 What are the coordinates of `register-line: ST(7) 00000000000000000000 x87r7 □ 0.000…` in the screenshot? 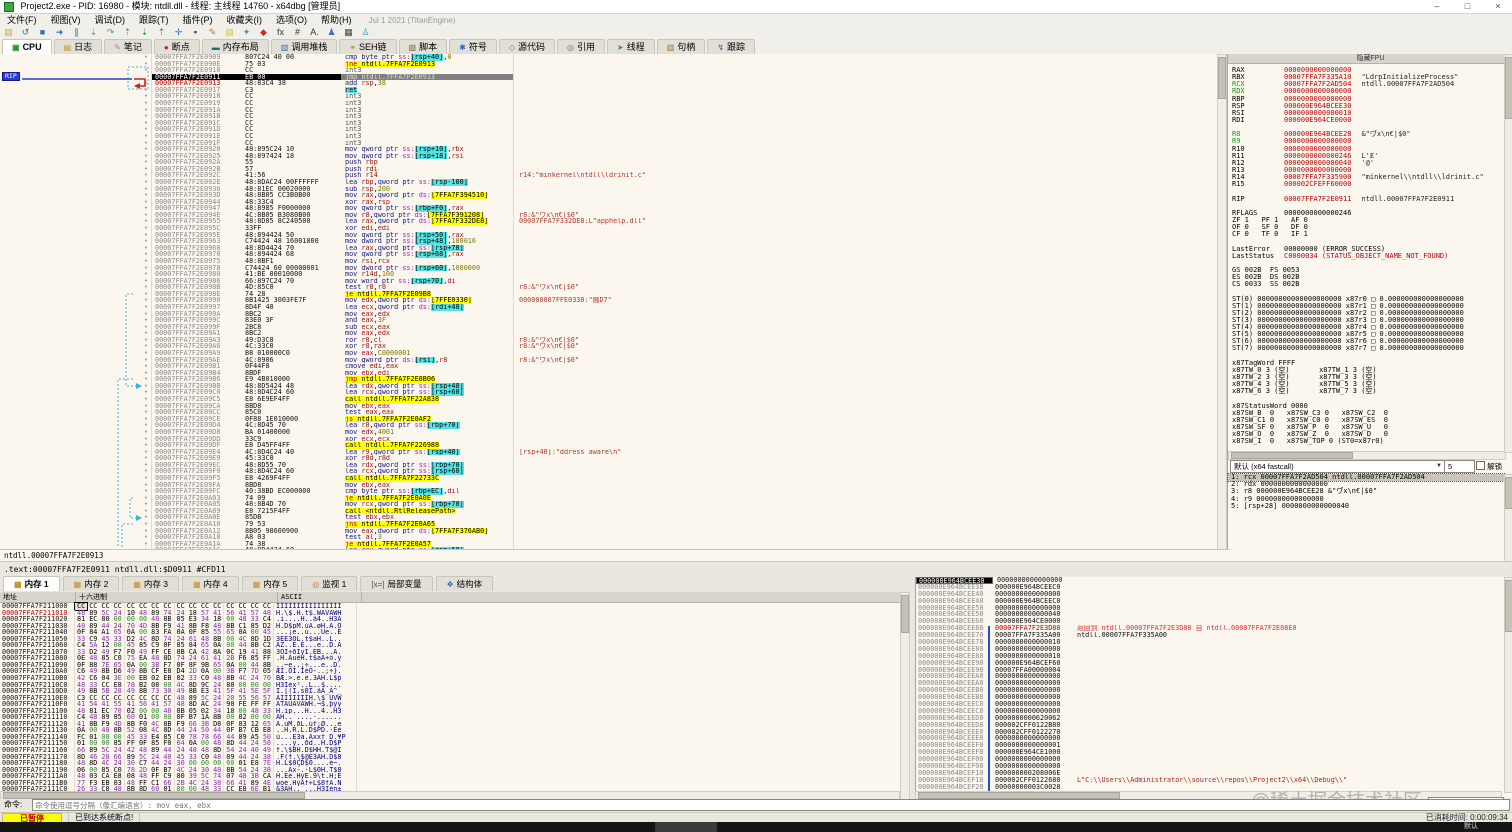 It's located at (1372, 348).